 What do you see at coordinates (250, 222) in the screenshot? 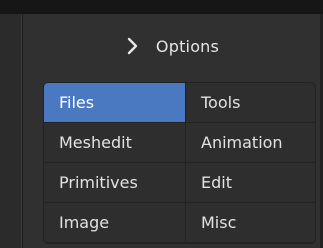
I see `tab-misc: Misc` at bounding box center [250, 222].